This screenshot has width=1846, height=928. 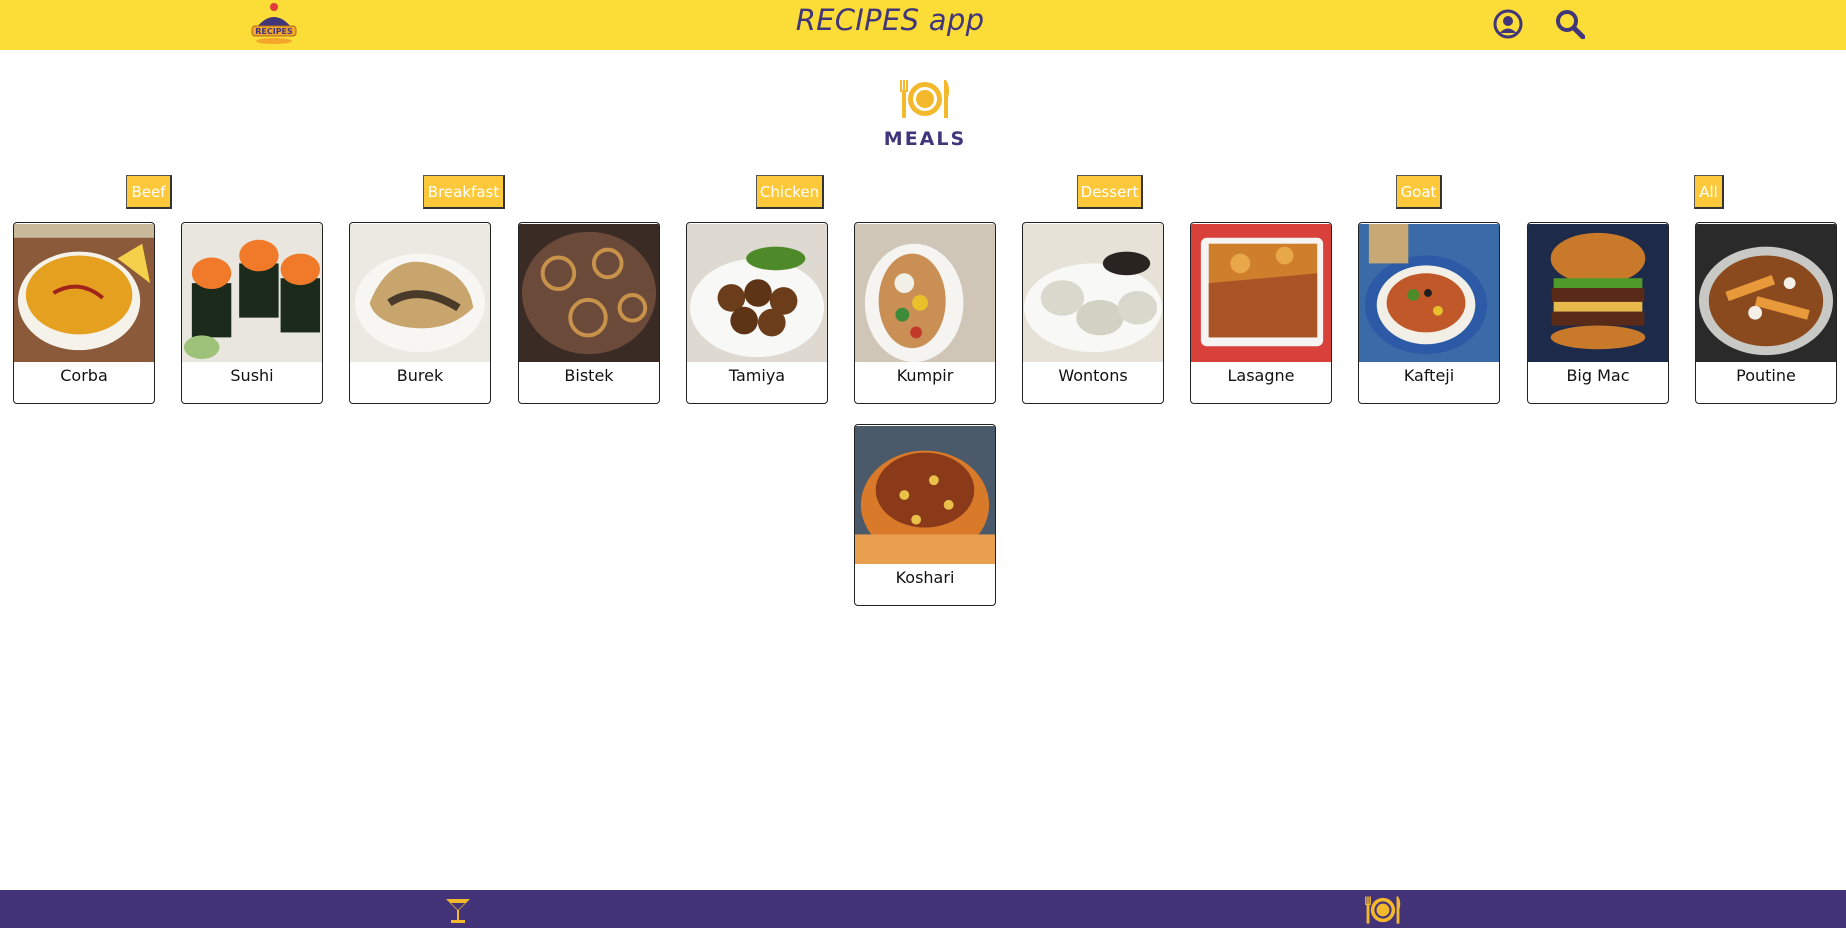 I want to click on meal-card-bistek: Bistek, so click(x=589, y=313).